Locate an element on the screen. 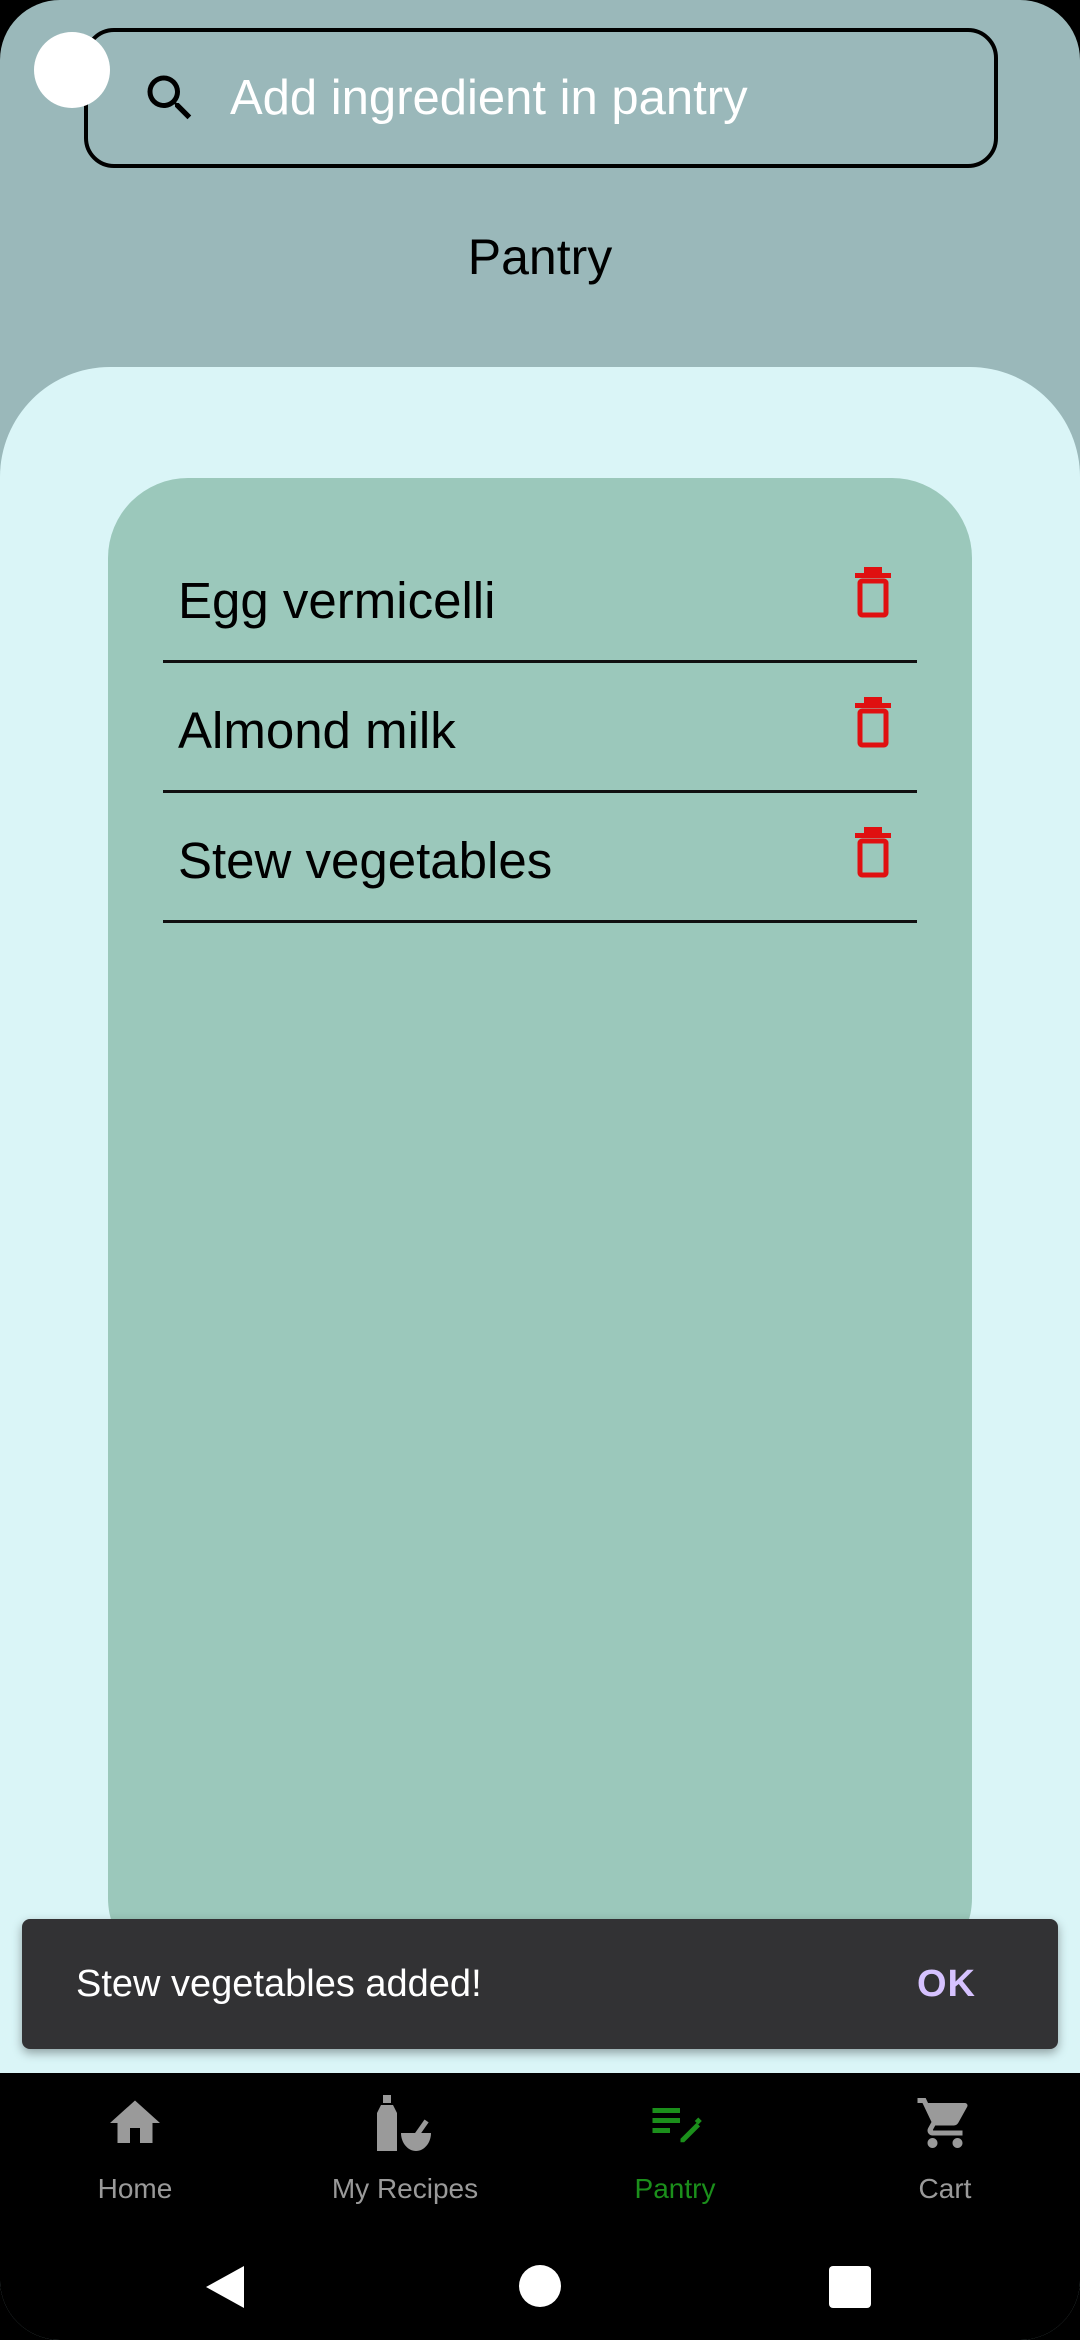 This screenshot has height=2340, width=1080. nav-item-home: Home is located at coordinates (135, 2153).